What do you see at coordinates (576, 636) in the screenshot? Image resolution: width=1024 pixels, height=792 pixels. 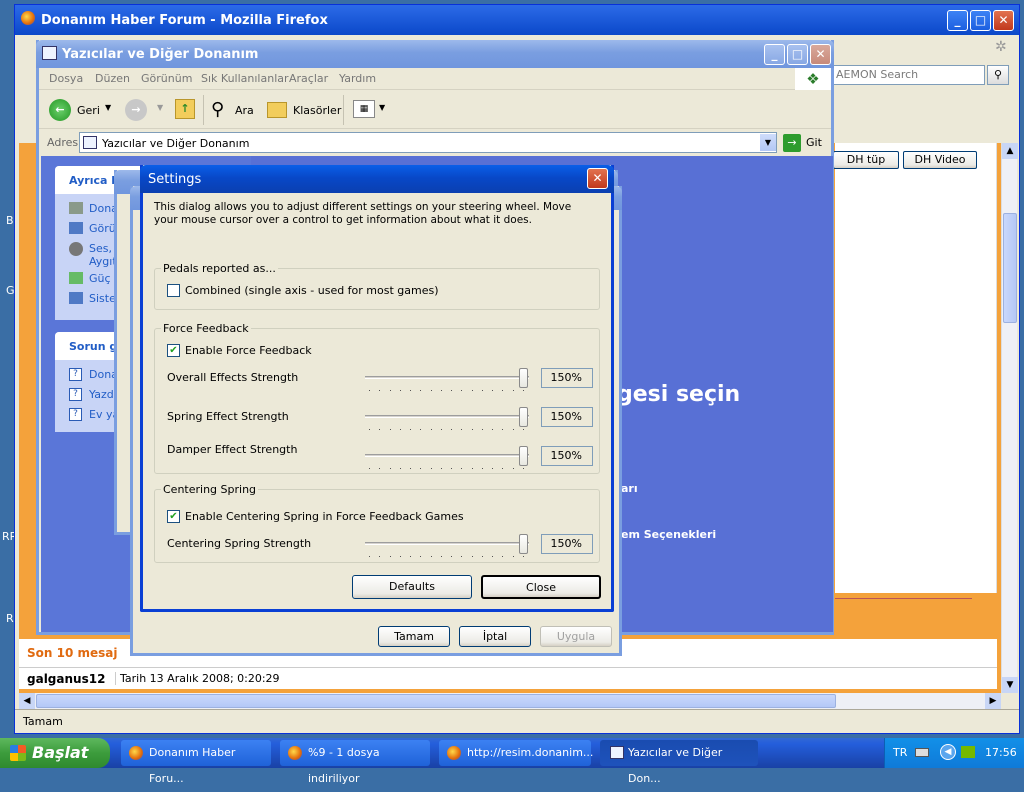 I see `apply-button: Uygula` at bounding box center [576, 636].